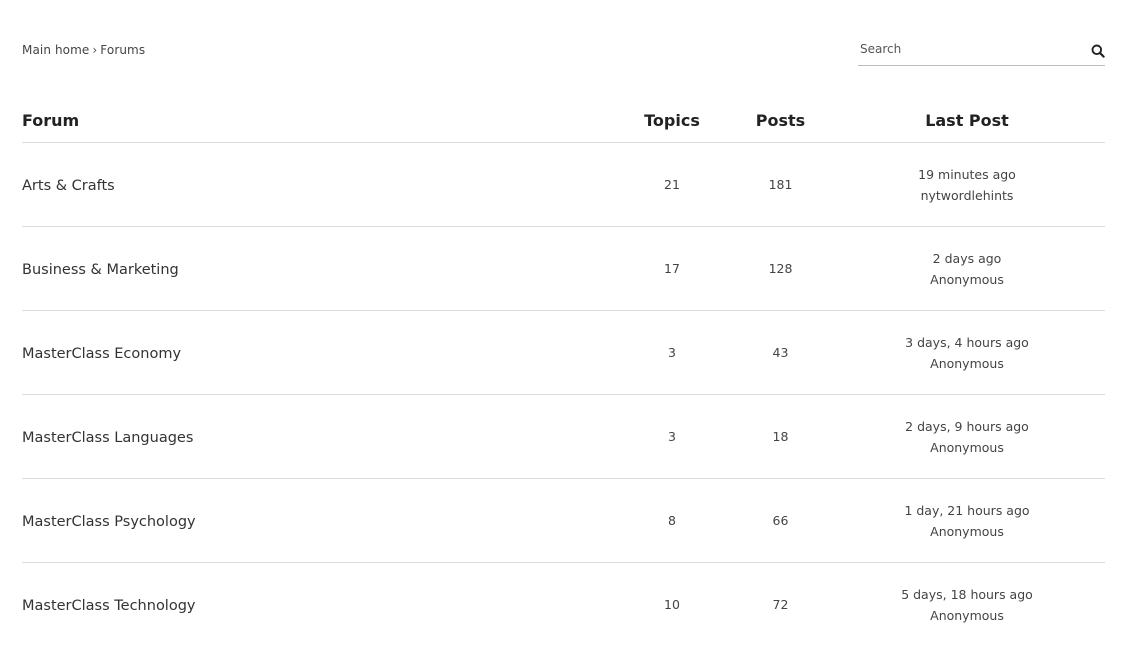 The width and height of the screenshot is (1131, 658). Describe the element at coordinates (672, 184) in the screenshot. I see `topics-count: 21` at that location.